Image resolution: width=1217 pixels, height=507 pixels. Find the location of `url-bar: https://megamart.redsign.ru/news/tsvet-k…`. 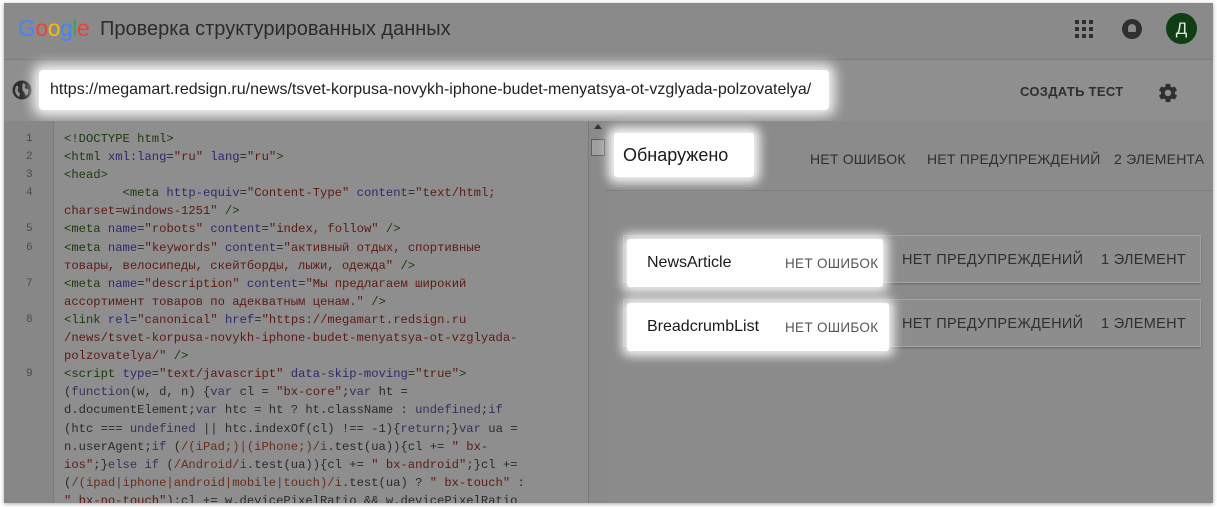

url-bar: https://megamart.redsign.ru/news/tsvet-k… is located at coordinates (608, 90).